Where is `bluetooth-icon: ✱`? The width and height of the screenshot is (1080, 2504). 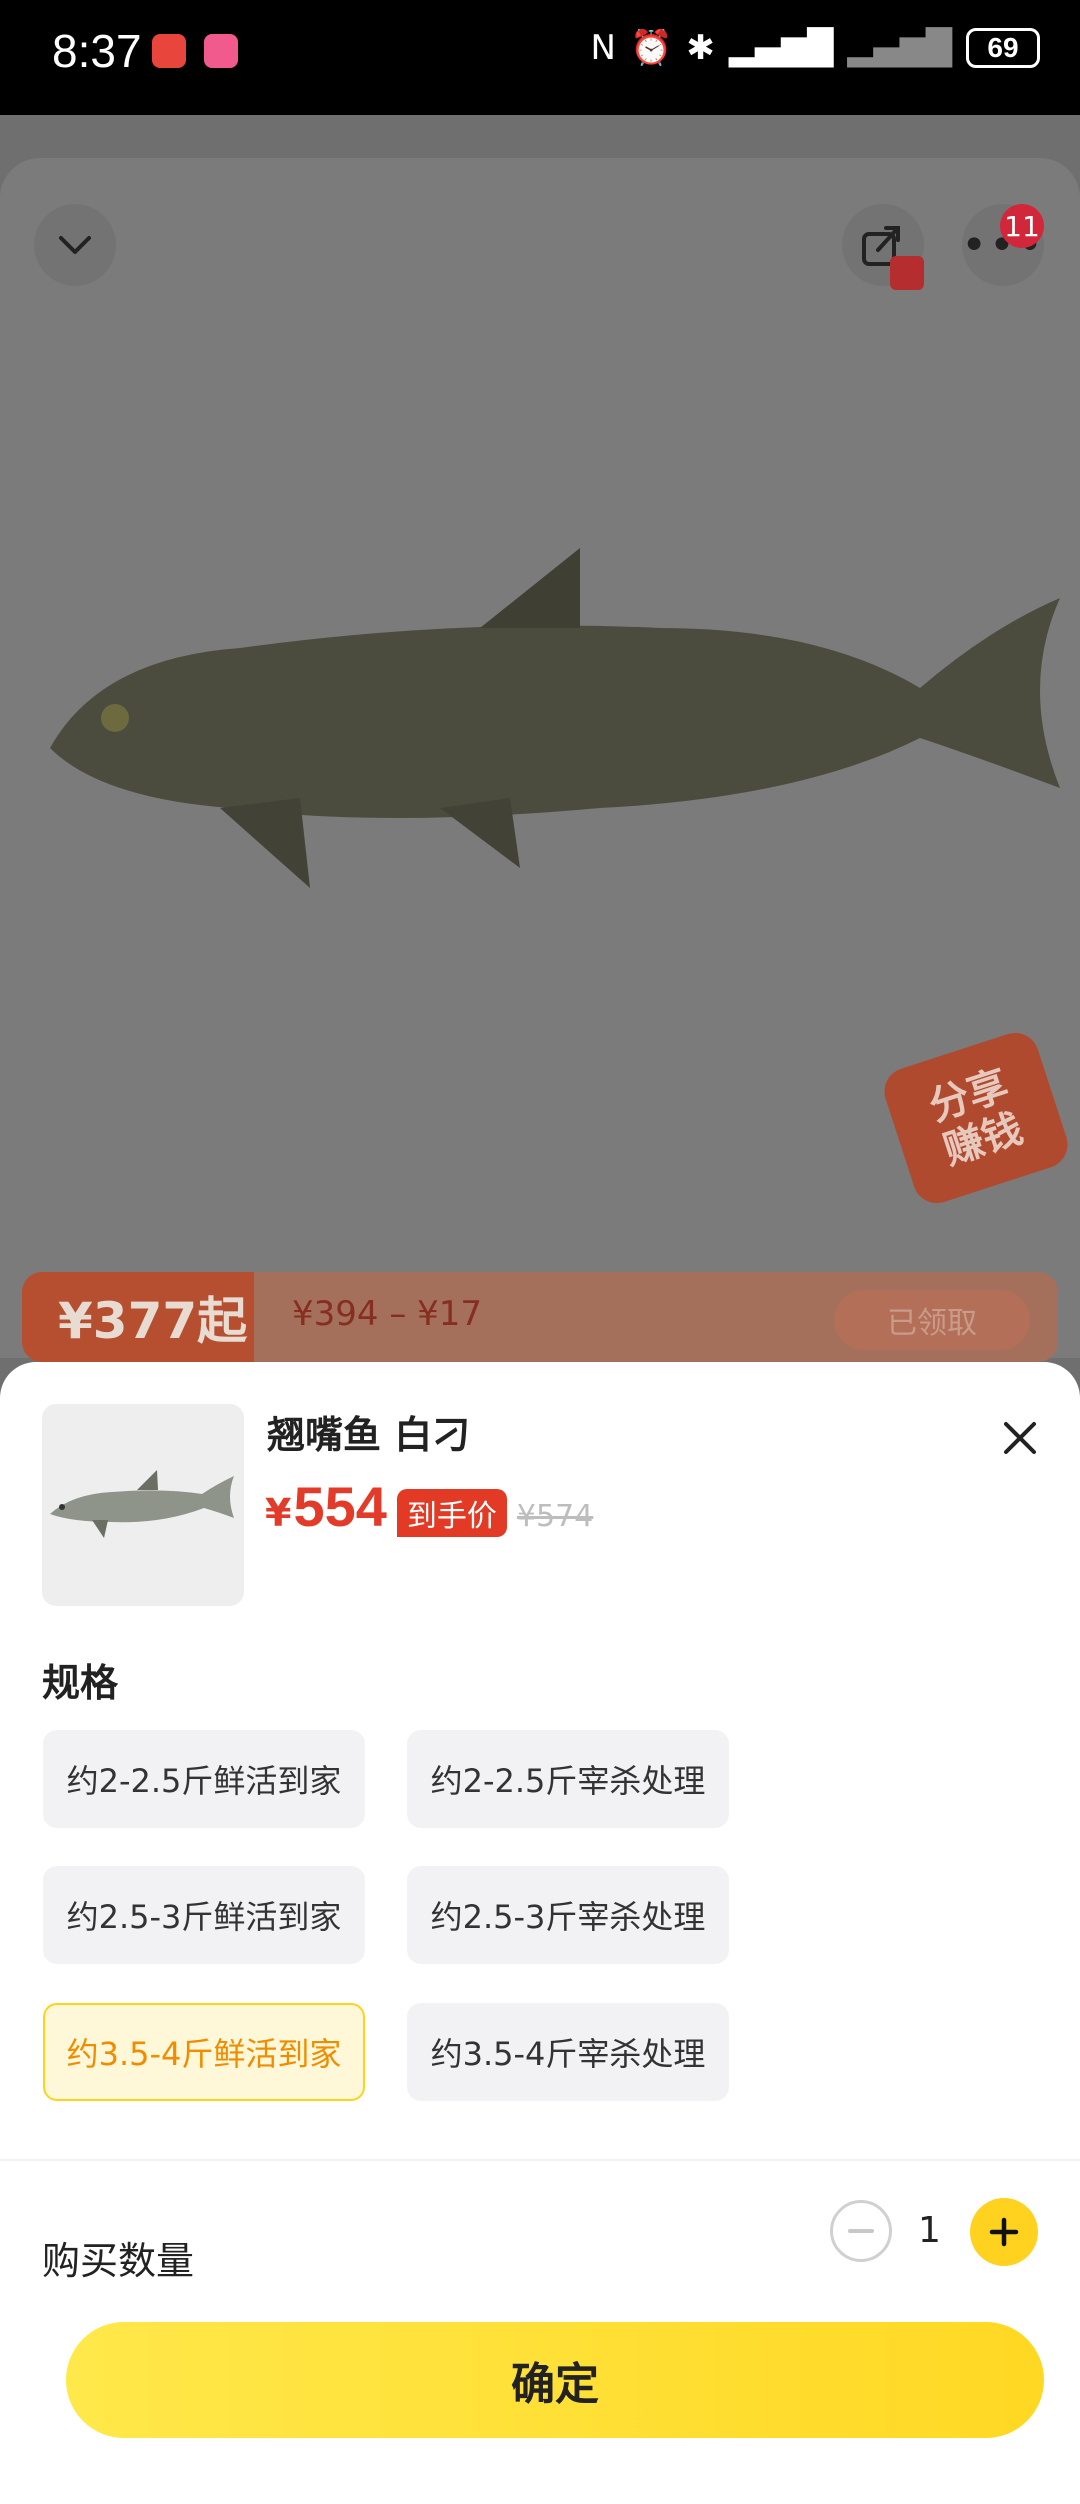 bluetooth-icon: ✱ is located at coordinates (700, 48).